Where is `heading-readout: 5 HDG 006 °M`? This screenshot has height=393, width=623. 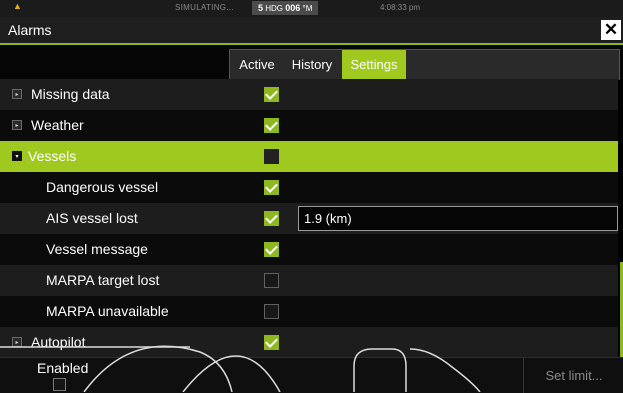
heading-readout: 5 HDG 006 °M is located at coordinates (285, 8).